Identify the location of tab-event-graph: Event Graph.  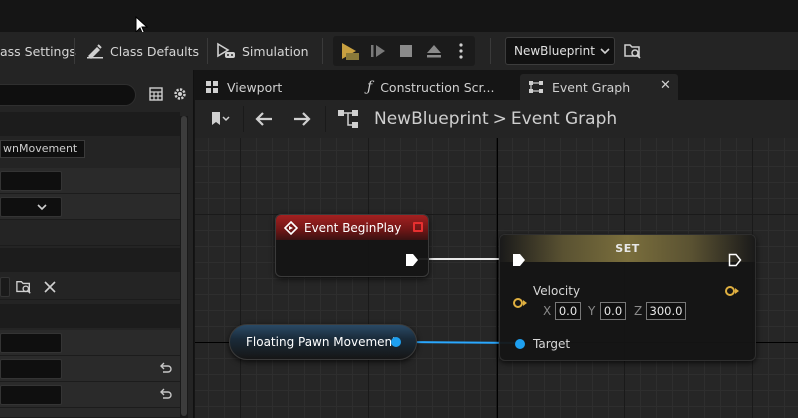
(599, 87).